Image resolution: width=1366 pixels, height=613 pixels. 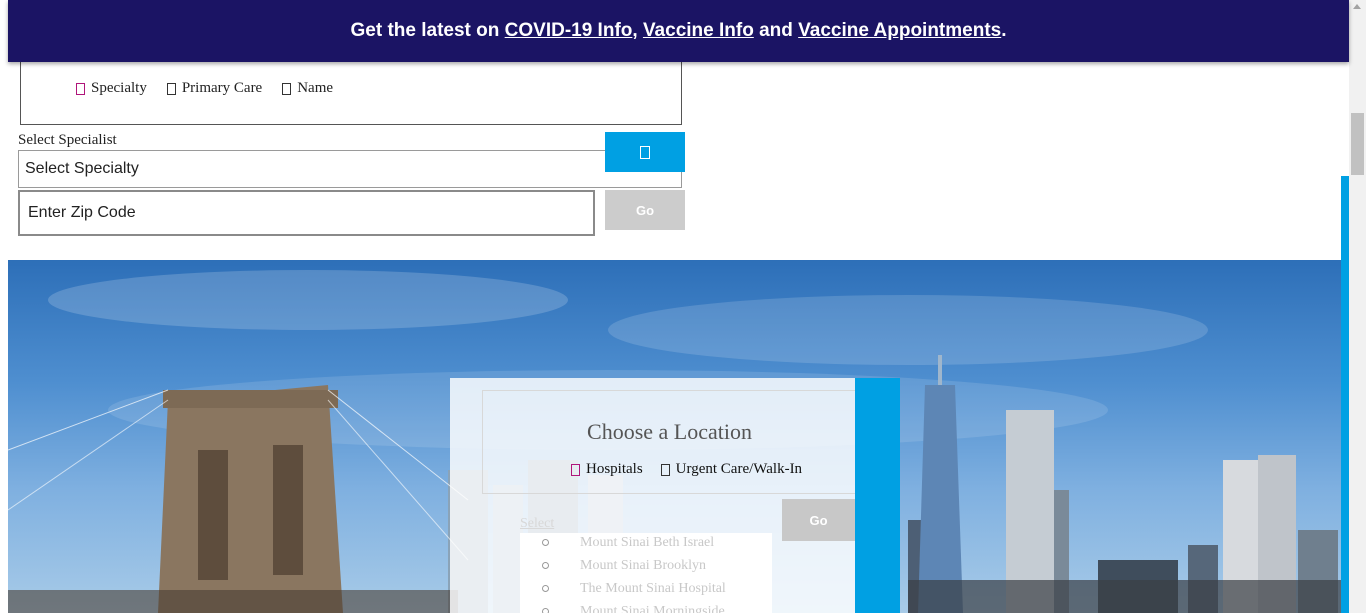 What do you see at coordinates (1345, 394) in the screenshot?
I see `accent-strip` at bounding box center [1345, 394].